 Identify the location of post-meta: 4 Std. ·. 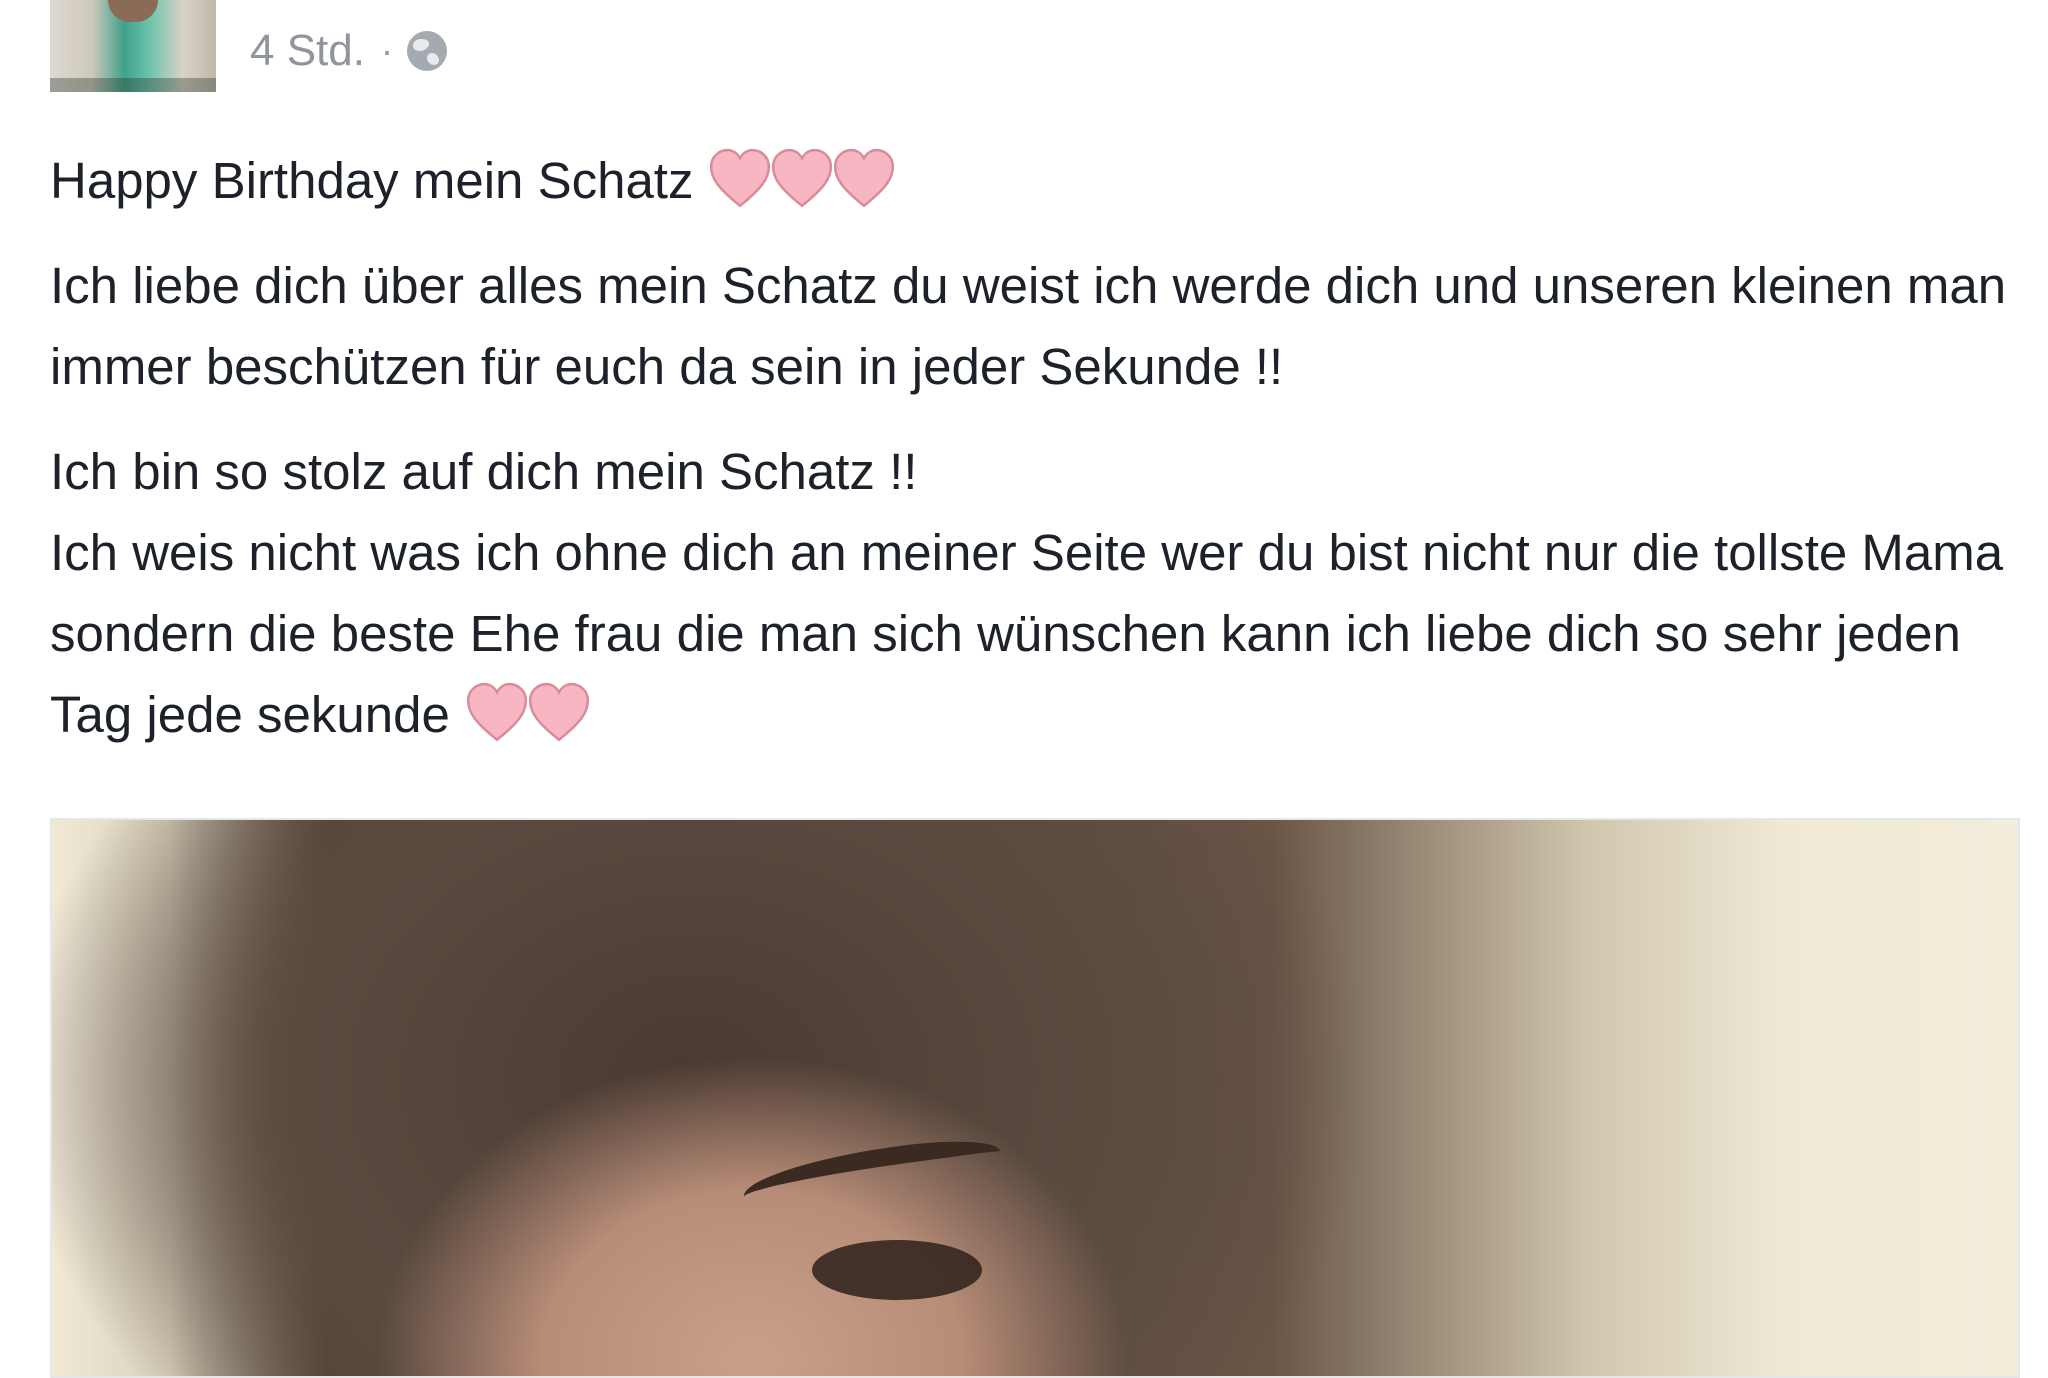
(348, 51).